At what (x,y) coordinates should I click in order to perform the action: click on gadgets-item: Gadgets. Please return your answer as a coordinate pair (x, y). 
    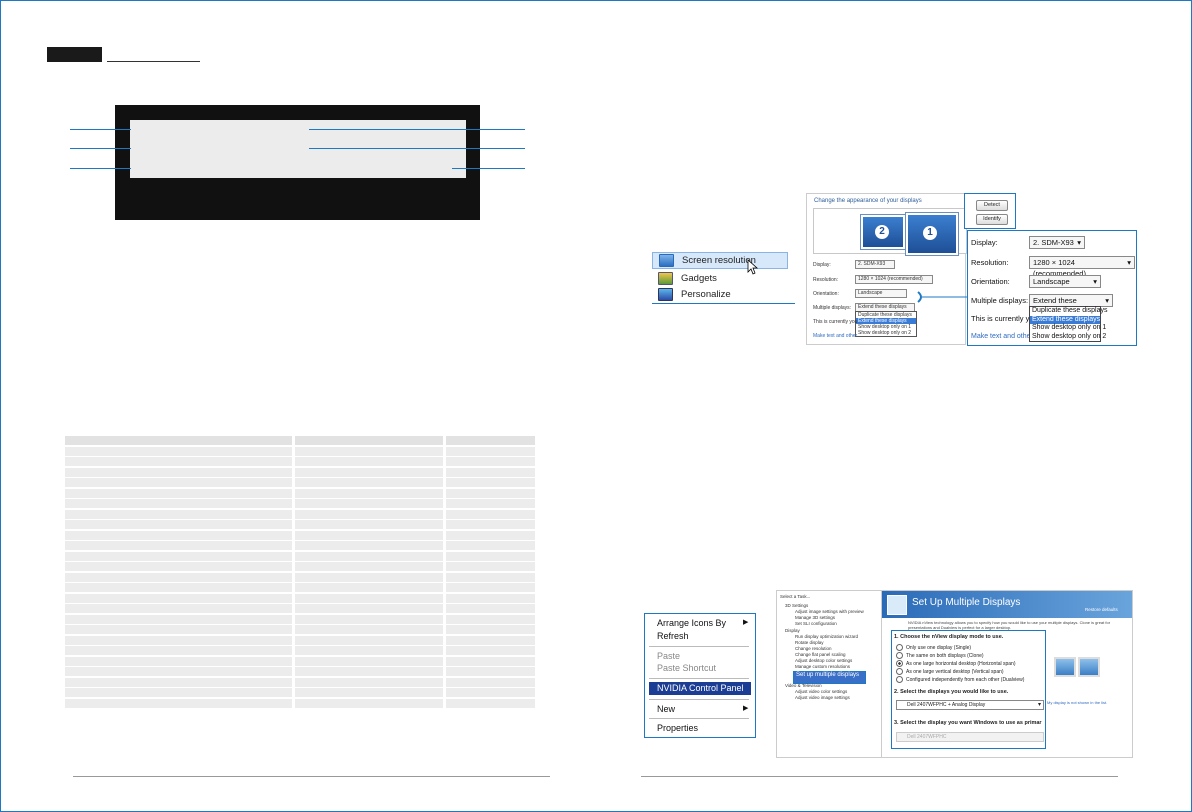
    Looking at the image, I should click on (684, 278).